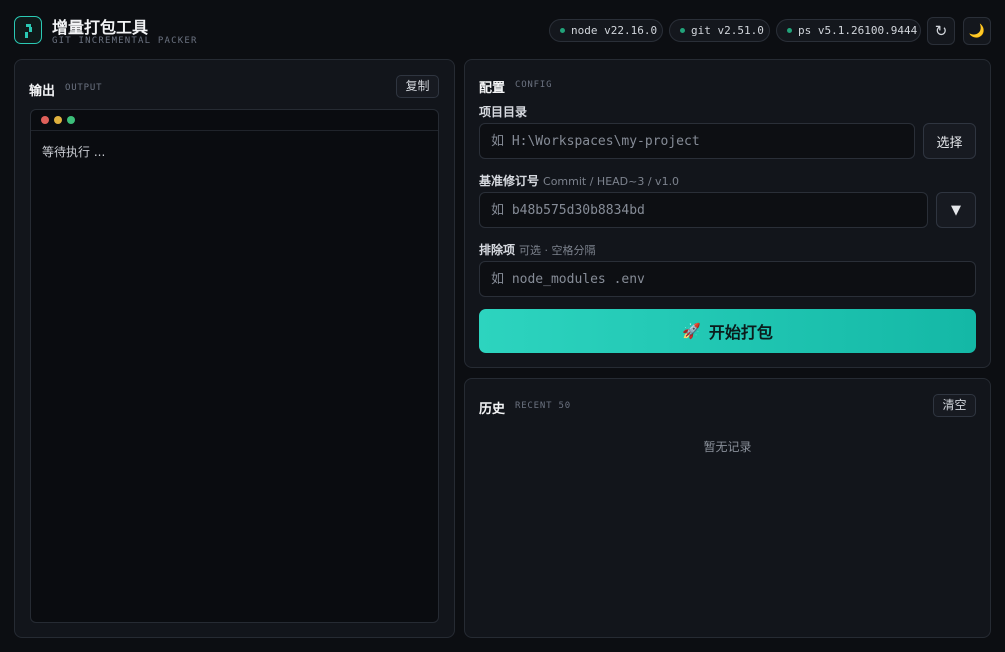  I want to click on history-tag: RECENT 50, so click(543, 406).